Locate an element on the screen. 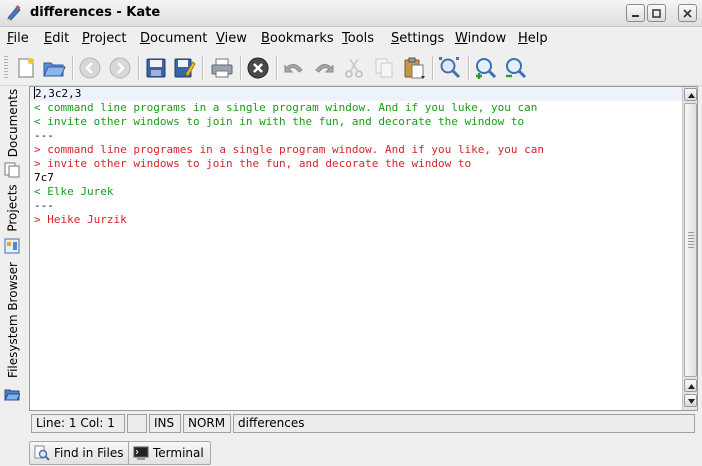 The width and height of the screenshot is (702, 466). menu-settings: Settings is located at coordinates (417, 38).